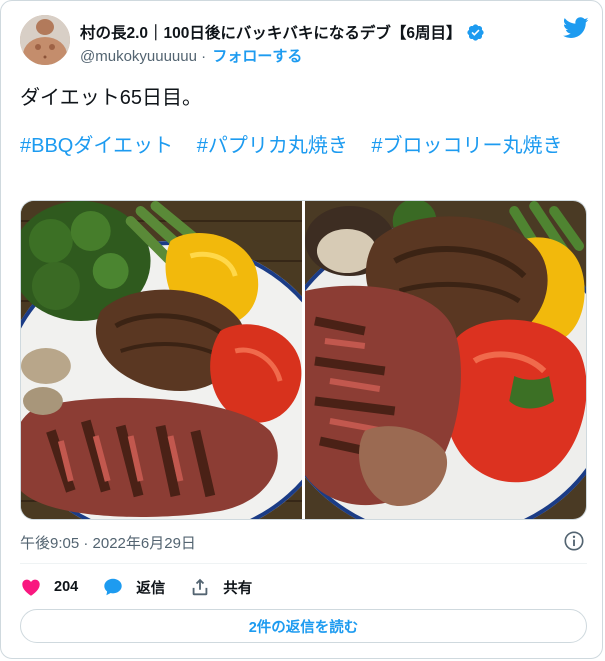 This screenshot has height=661, width=605. I want to click on reply-label: 返信, so click(151, 588).